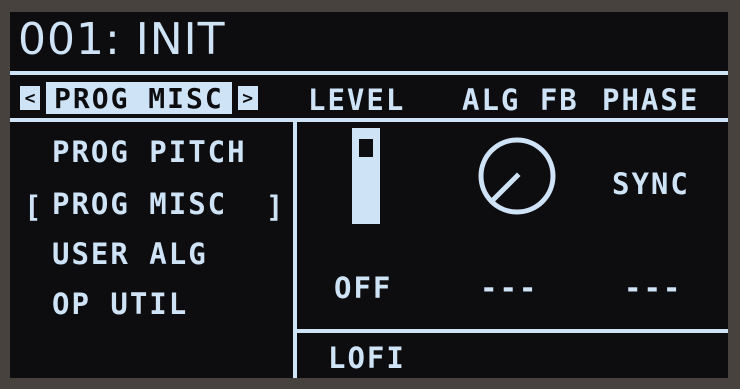 Image resolution: width=740 pixels, height=389 pixels. What do you see at coordinates (363, 288) in the screenshot?
I see `level-value: OFF` at bounding box center [363, 288].